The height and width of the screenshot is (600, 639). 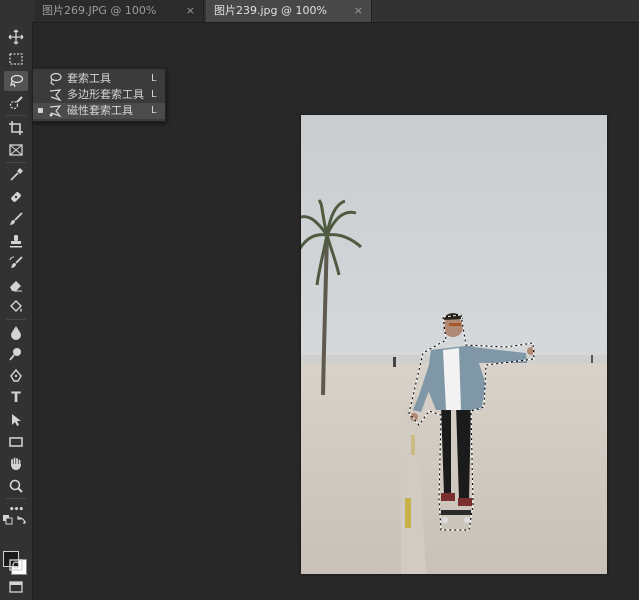 I want to click on frame-tool-button, so click(x=16, y=150).